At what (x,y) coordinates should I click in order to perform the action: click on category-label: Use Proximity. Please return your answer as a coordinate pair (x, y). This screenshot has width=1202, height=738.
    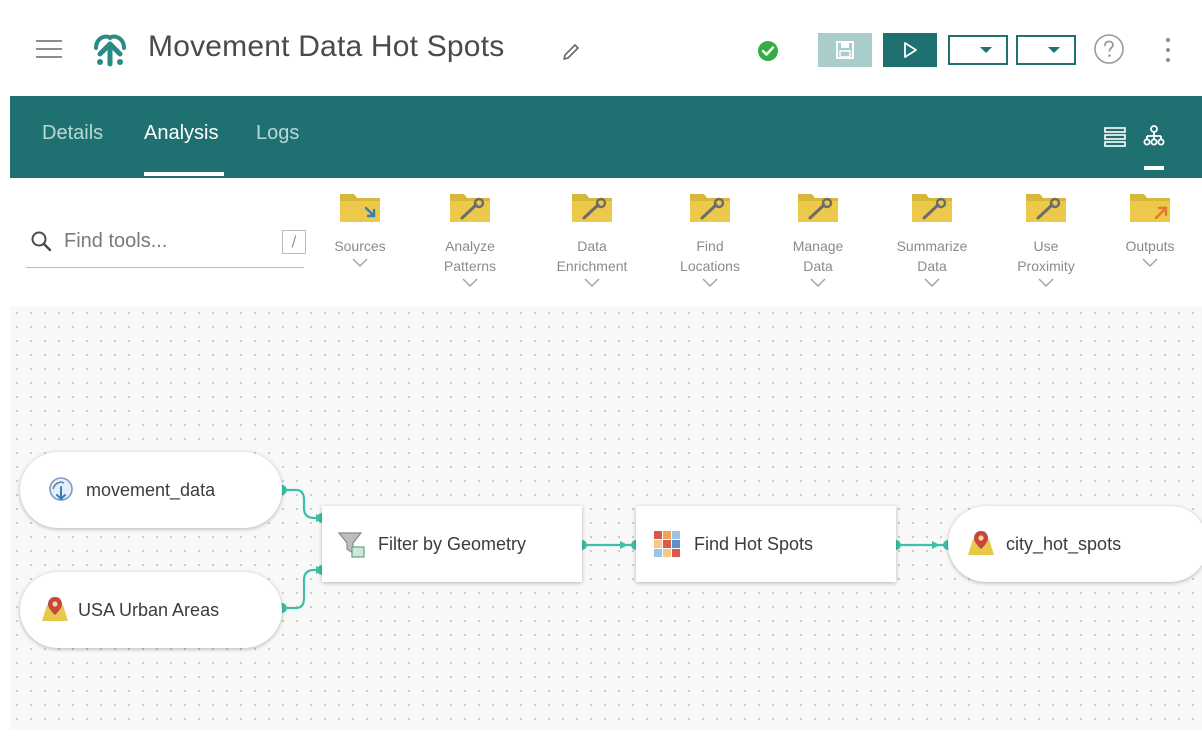
    Looking at the image, I should click on (1046, 256).